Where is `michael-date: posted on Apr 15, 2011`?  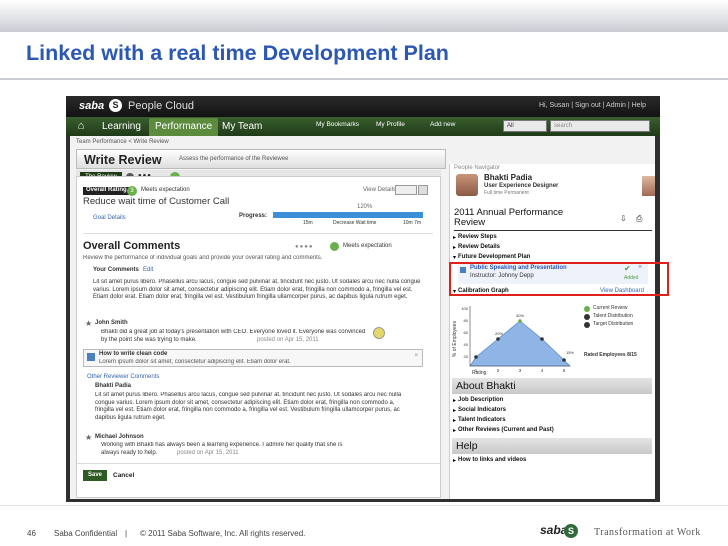 michael-date: posted on Apr 15, 2011 is located at coordinates (208, 453).